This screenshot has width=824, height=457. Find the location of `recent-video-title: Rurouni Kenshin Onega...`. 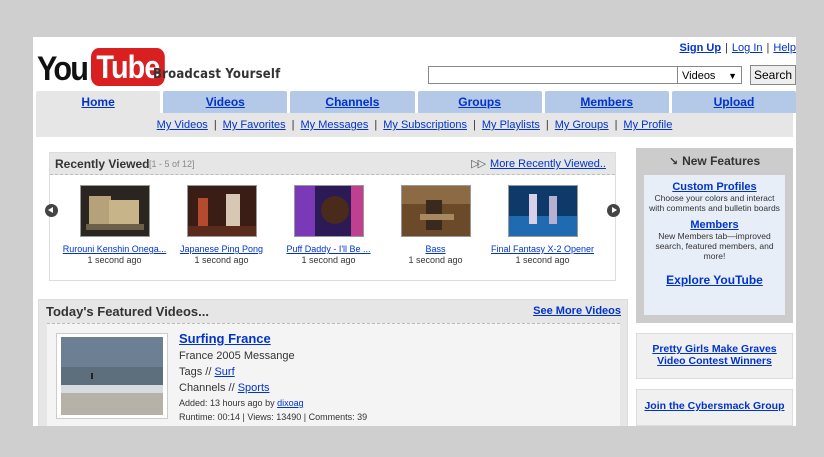

recent-video-title: Rurouni Kenshin Onega... is located at coordinates (114, 249).